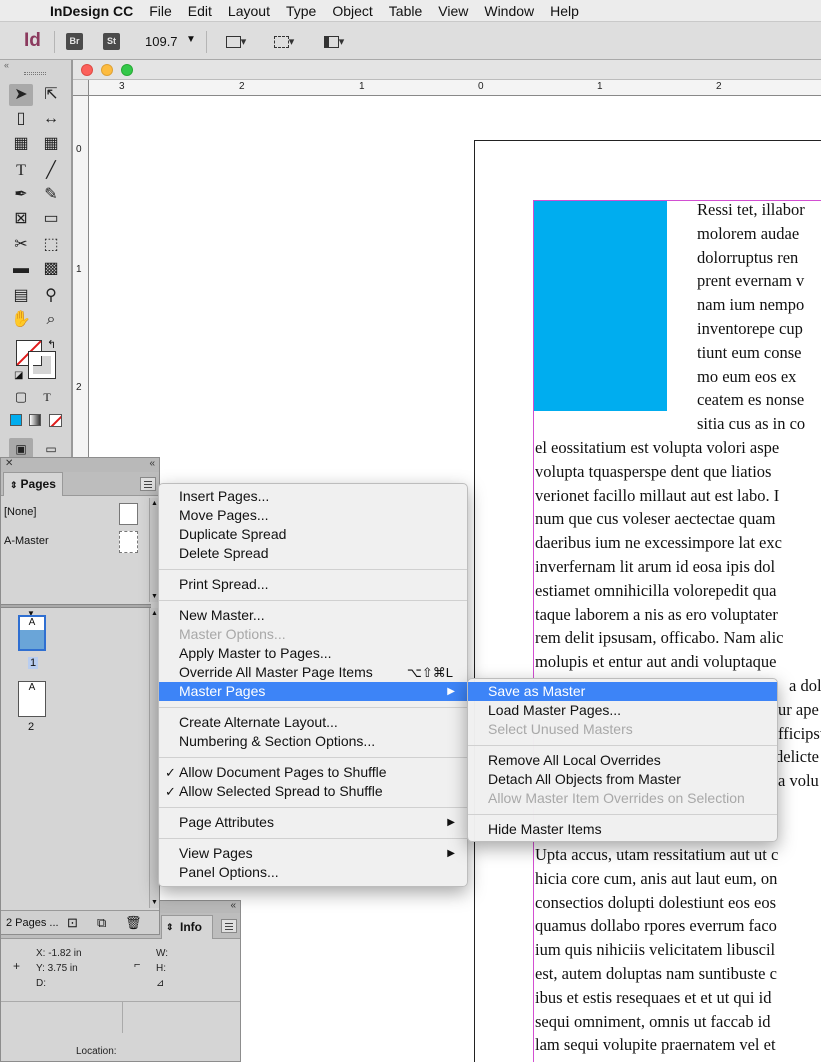 The height and width of the screenshot is (1062, 821). I want to click on direct-selection-tool-icon: ⇱, so click(51, 95).